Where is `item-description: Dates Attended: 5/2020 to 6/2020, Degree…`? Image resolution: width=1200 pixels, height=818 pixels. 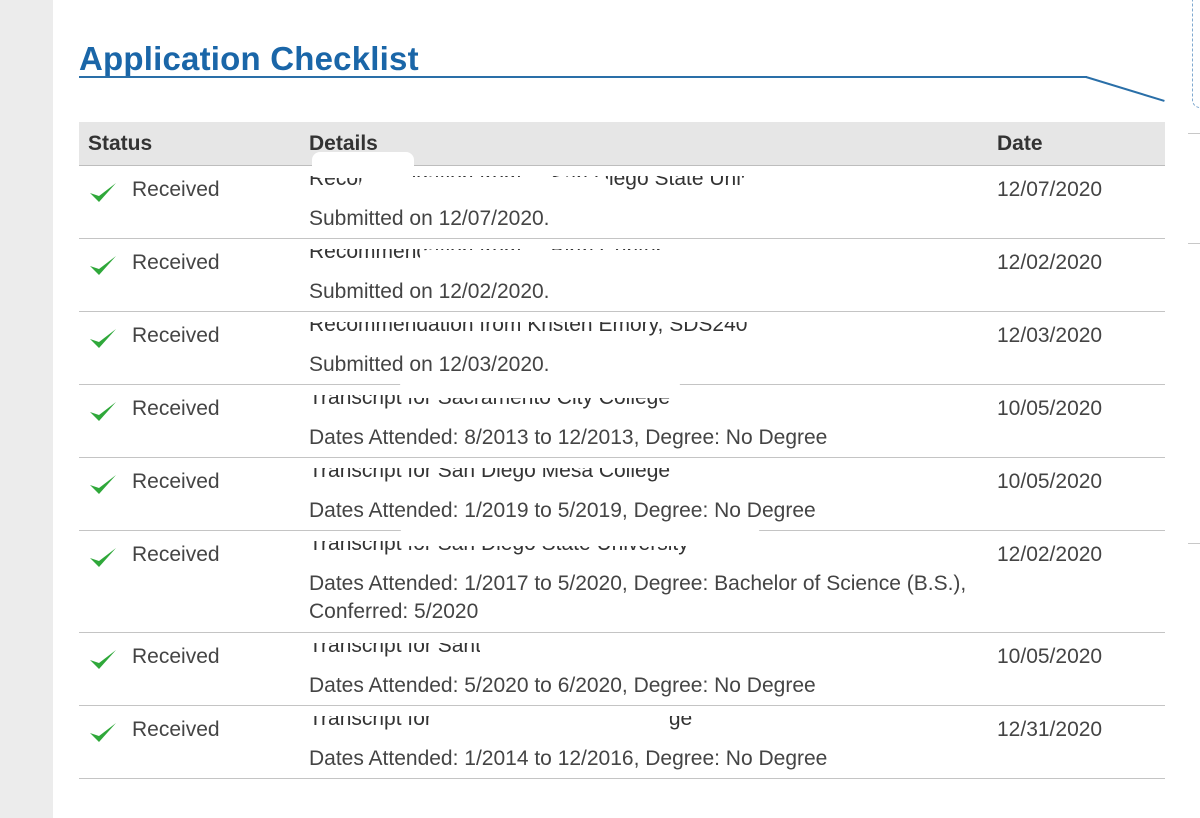
item-description: Dates Attended: 5/2020 to 6/2020, Degree… is located at coordinates (562, 685).